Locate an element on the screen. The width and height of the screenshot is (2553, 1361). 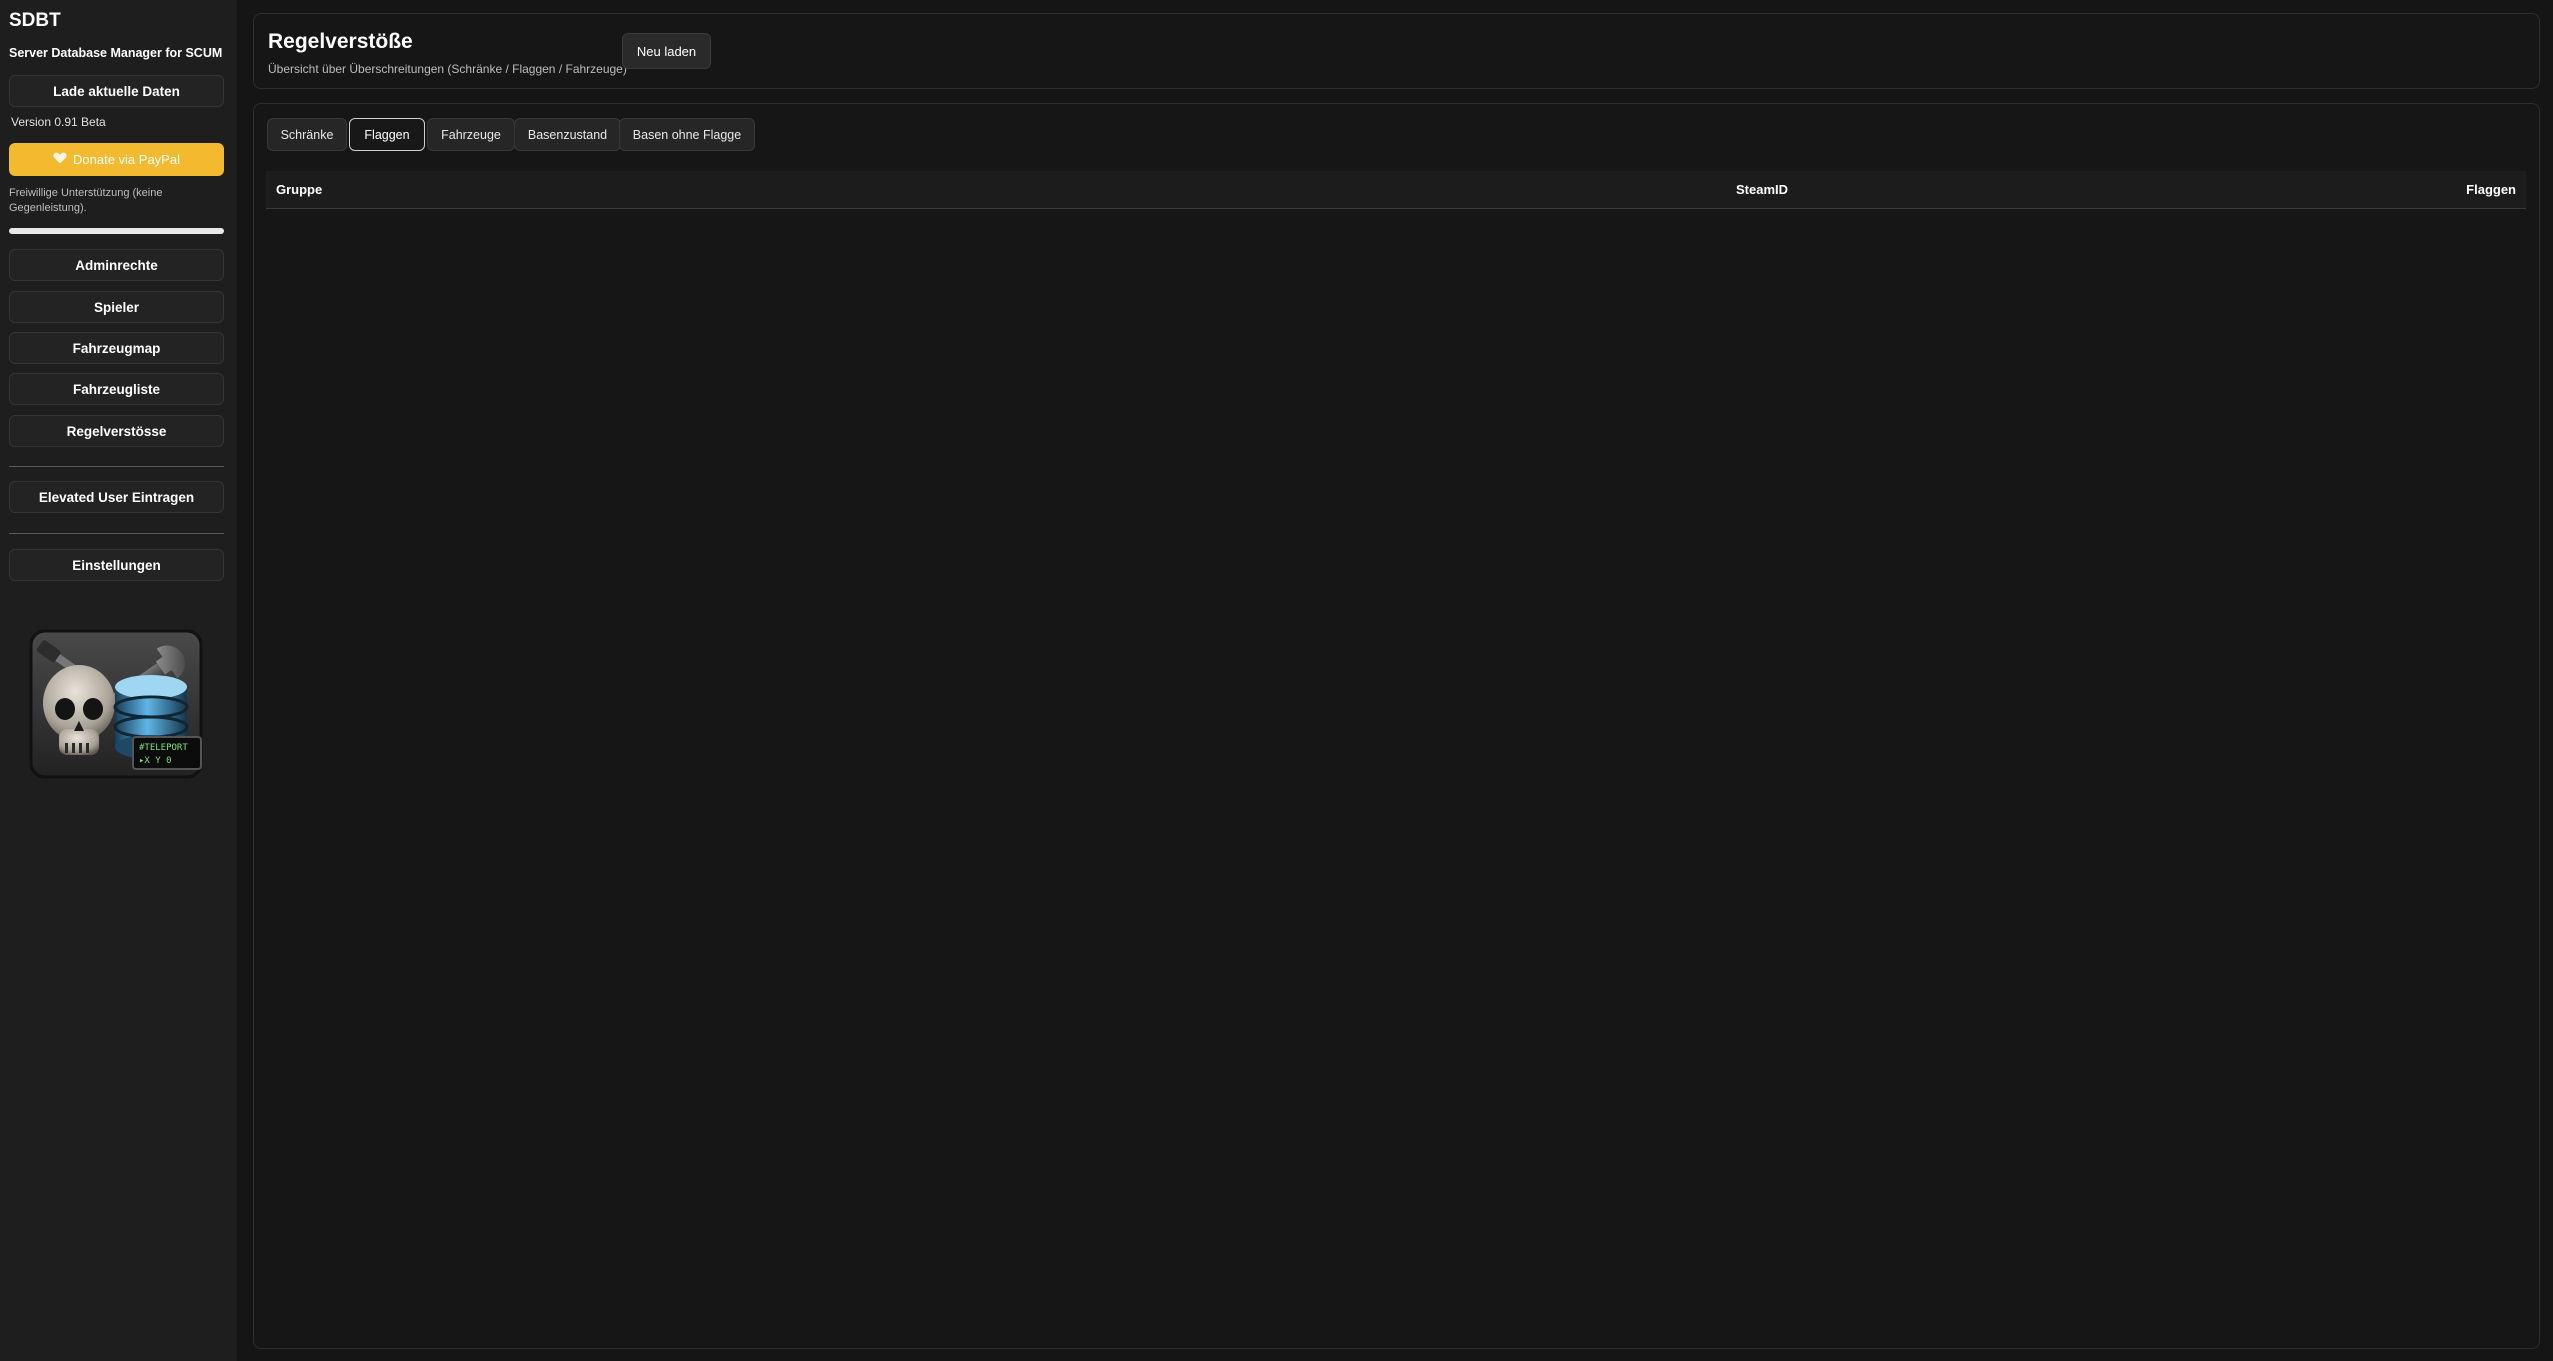
tab-schraenke: Schränke is located at coordinates (307, 134).